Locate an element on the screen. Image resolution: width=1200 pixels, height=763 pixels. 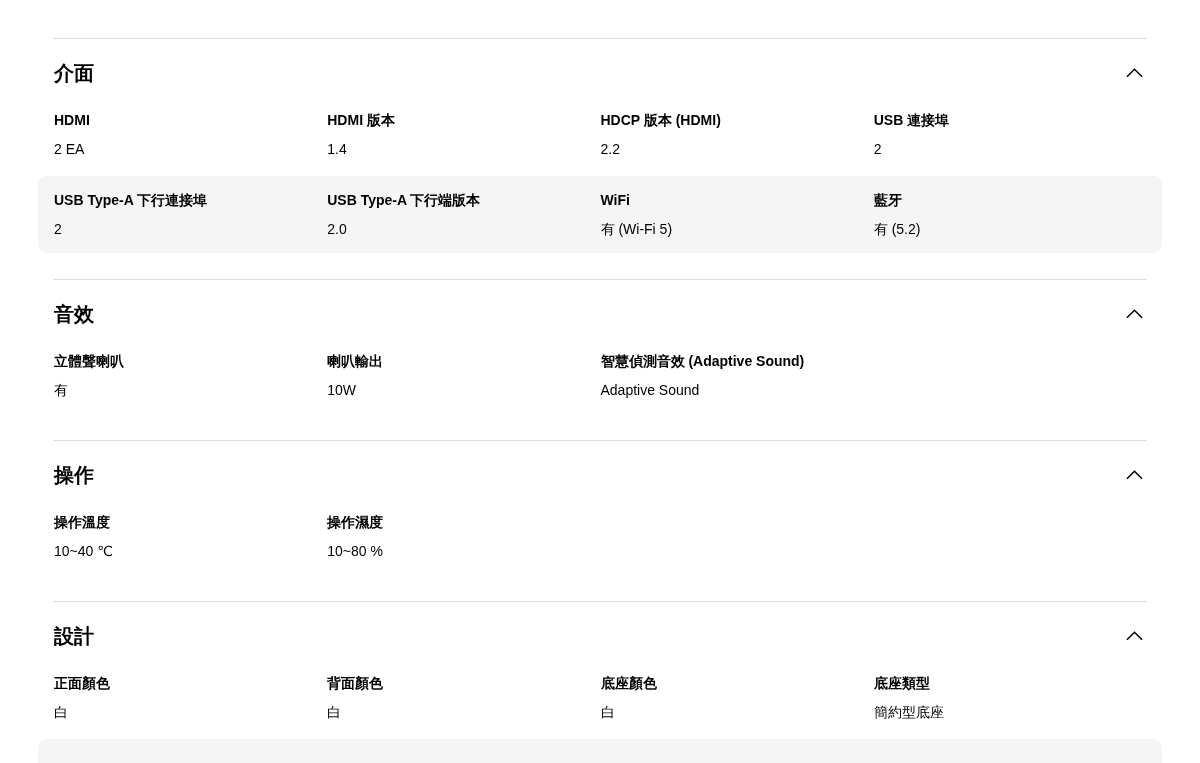
spec-value: Adaptive Sound is located at coordinates (650, 390).